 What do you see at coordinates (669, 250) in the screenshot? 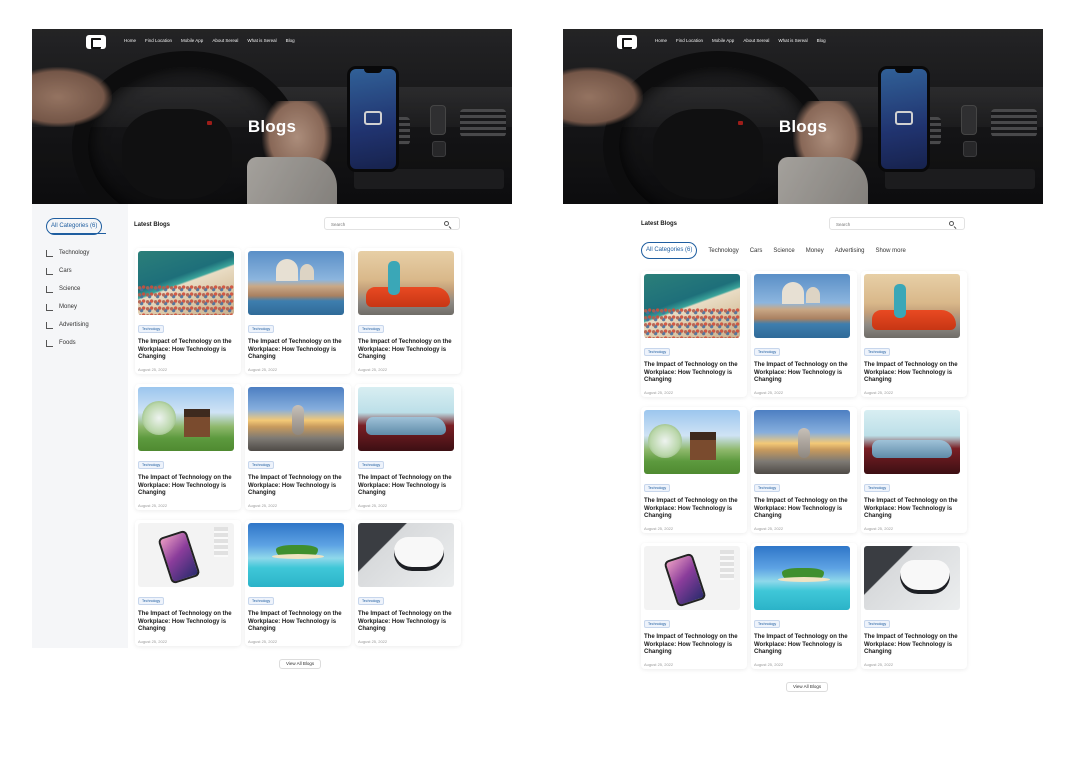
I see `tab-all-categories: All Categories (6)` at bounding box center [669, 250].